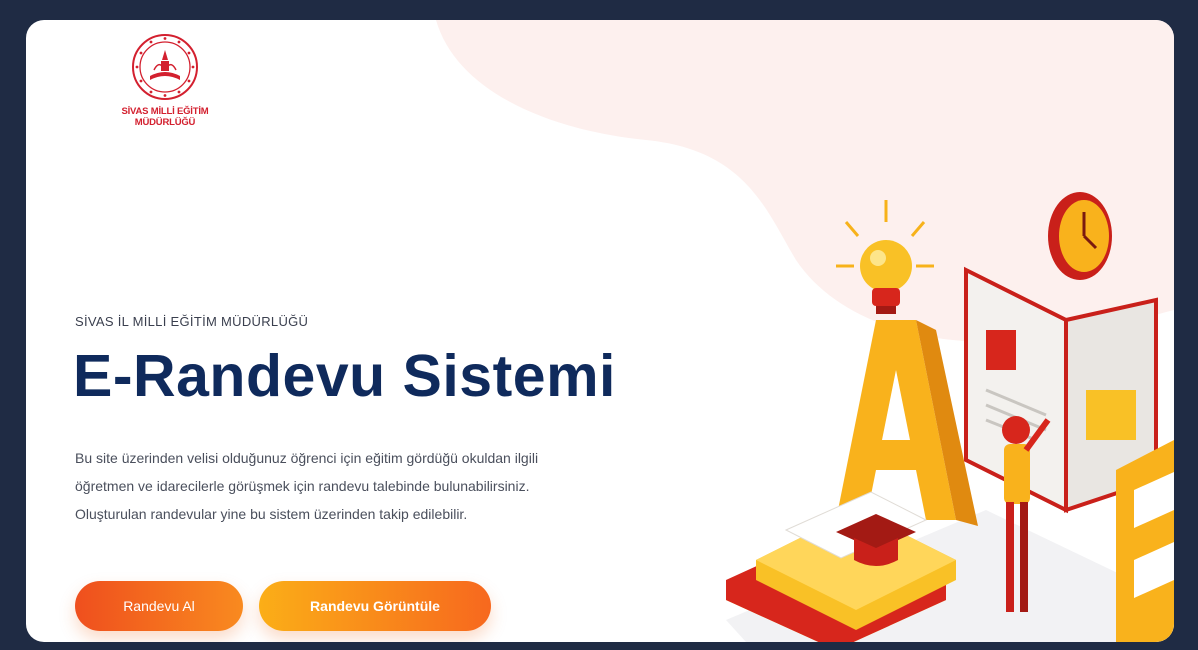 The width and height of the screenshot is (1198, 650). I want to click on clock-icon, so click(1080, 236).